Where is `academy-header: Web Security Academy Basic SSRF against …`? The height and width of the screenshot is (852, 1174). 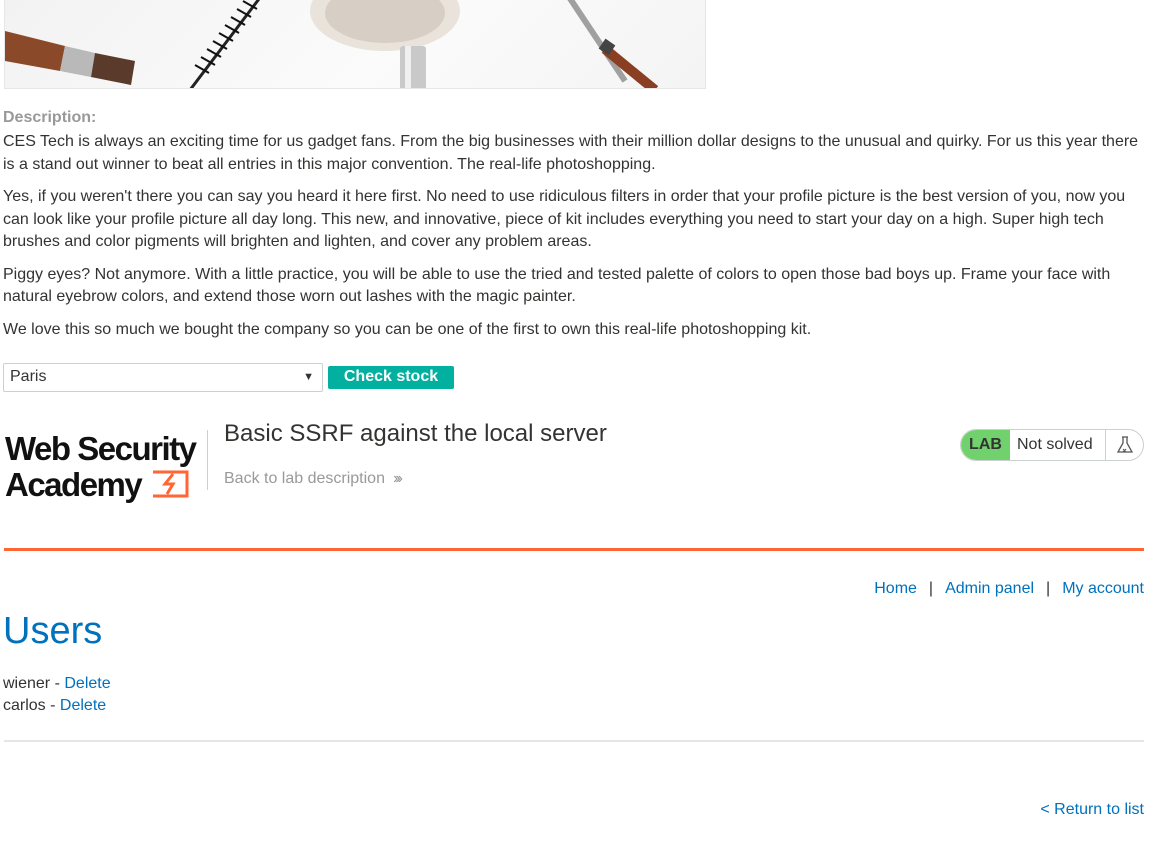 academy-header: Web Security Academy Basic SSRF against … is located at coordinates (573, 465).